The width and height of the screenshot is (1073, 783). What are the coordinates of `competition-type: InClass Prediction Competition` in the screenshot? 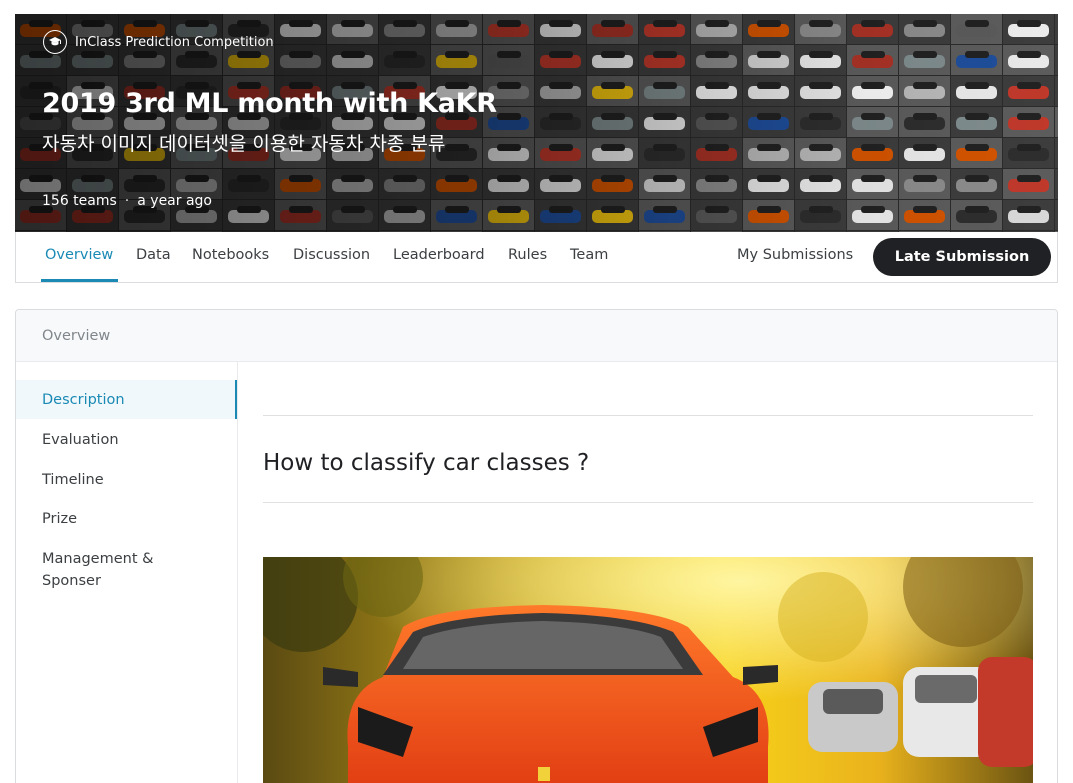 It's located at (158, 42).